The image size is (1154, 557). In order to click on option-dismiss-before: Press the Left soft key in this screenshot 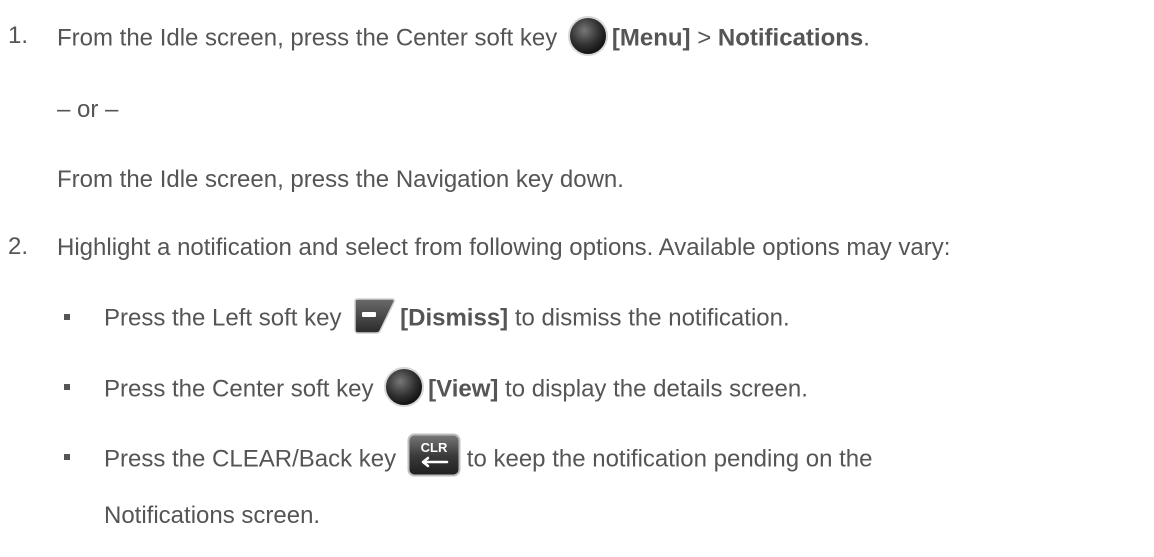, I will do `click(223, 318)`.